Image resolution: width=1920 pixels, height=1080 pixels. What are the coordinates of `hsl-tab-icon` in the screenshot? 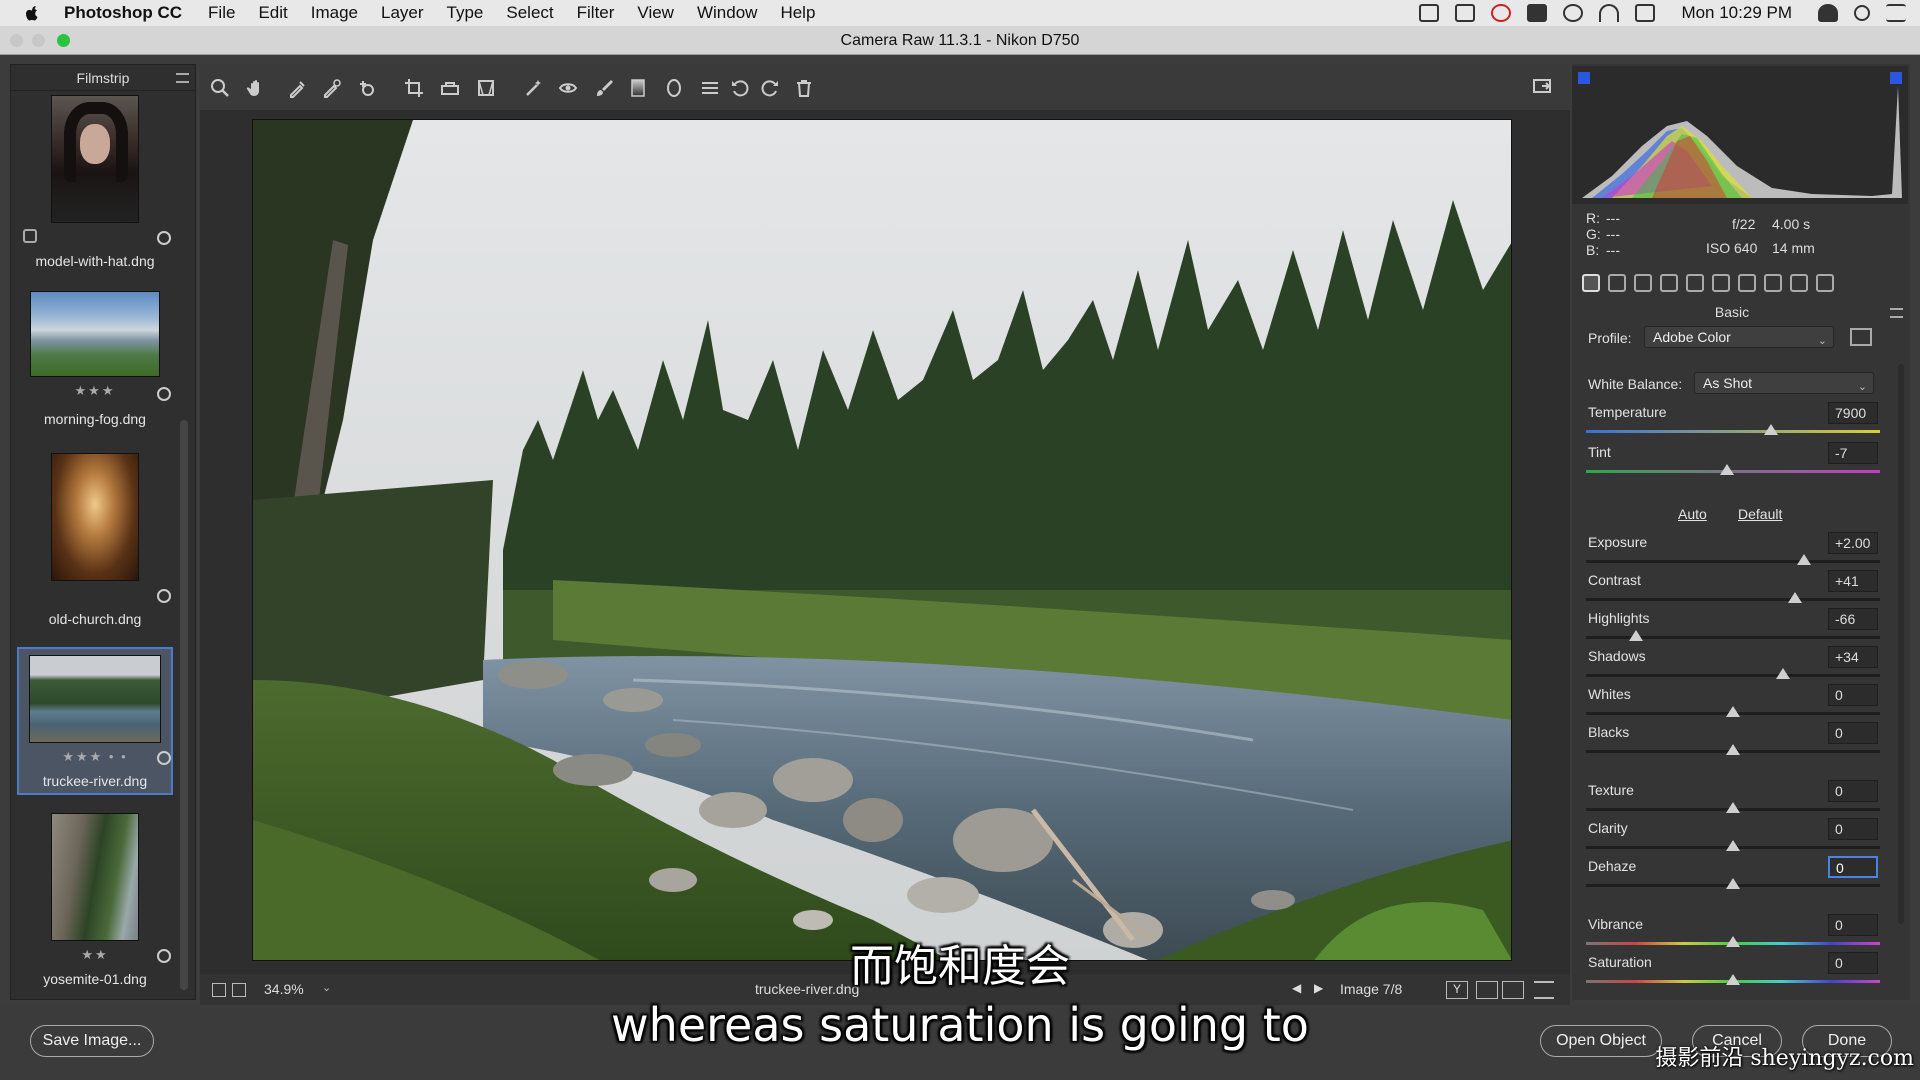 It's located at (1669, 283).